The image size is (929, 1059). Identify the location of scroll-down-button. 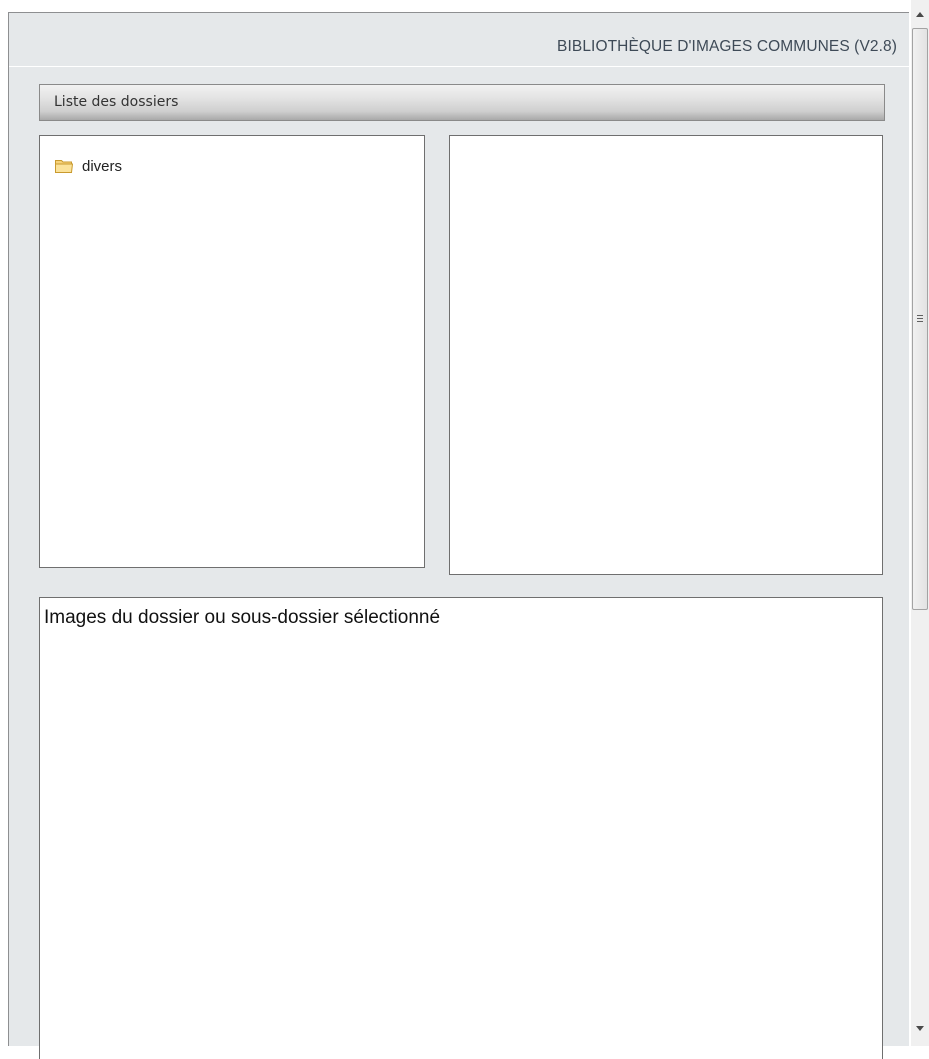
(920, 1028).